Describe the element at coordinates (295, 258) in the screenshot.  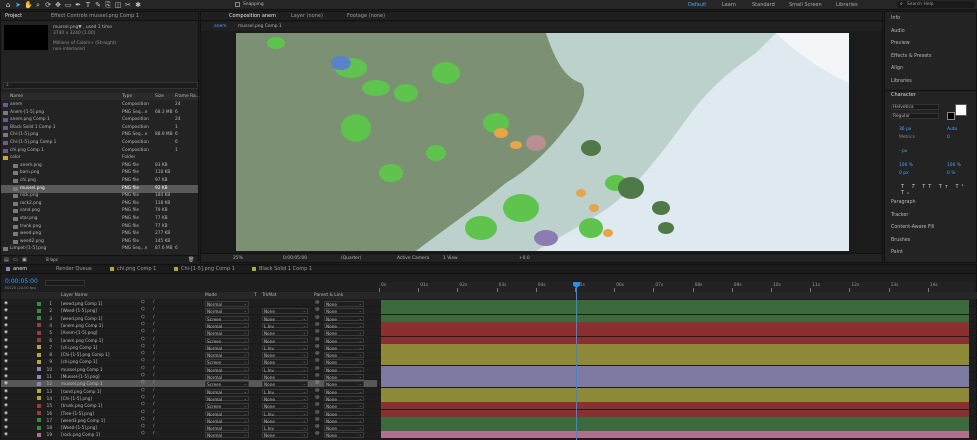
I see `viewer-timecode: 0:00:05:00` at that location.